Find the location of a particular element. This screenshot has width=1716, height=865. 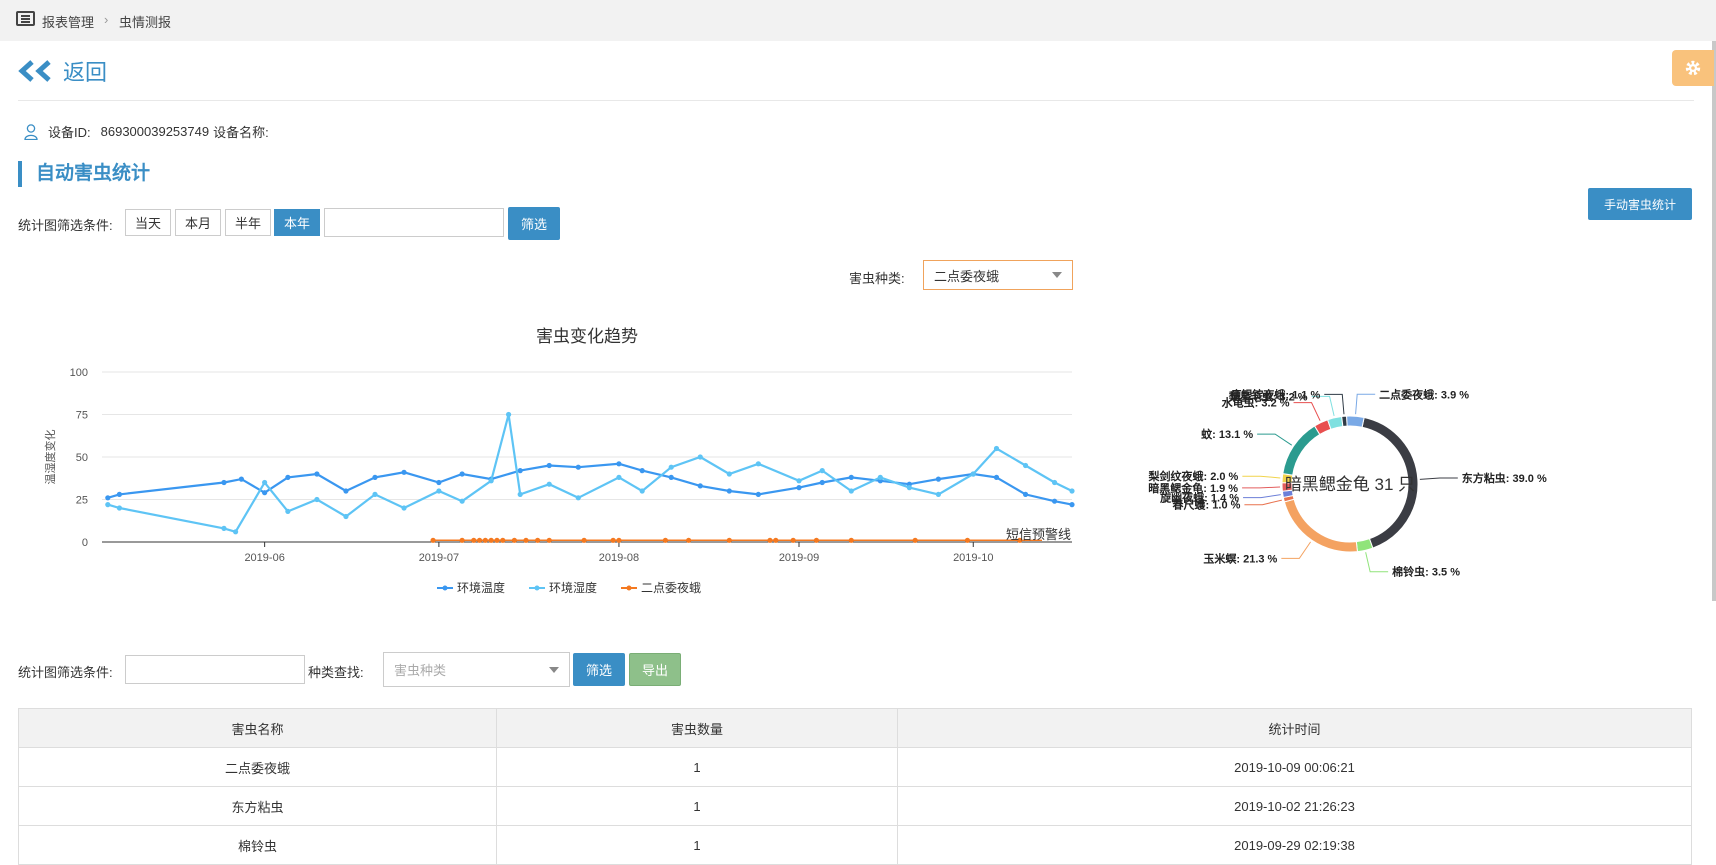

range-today-button: 当天 is located at coordinates (148, 222).